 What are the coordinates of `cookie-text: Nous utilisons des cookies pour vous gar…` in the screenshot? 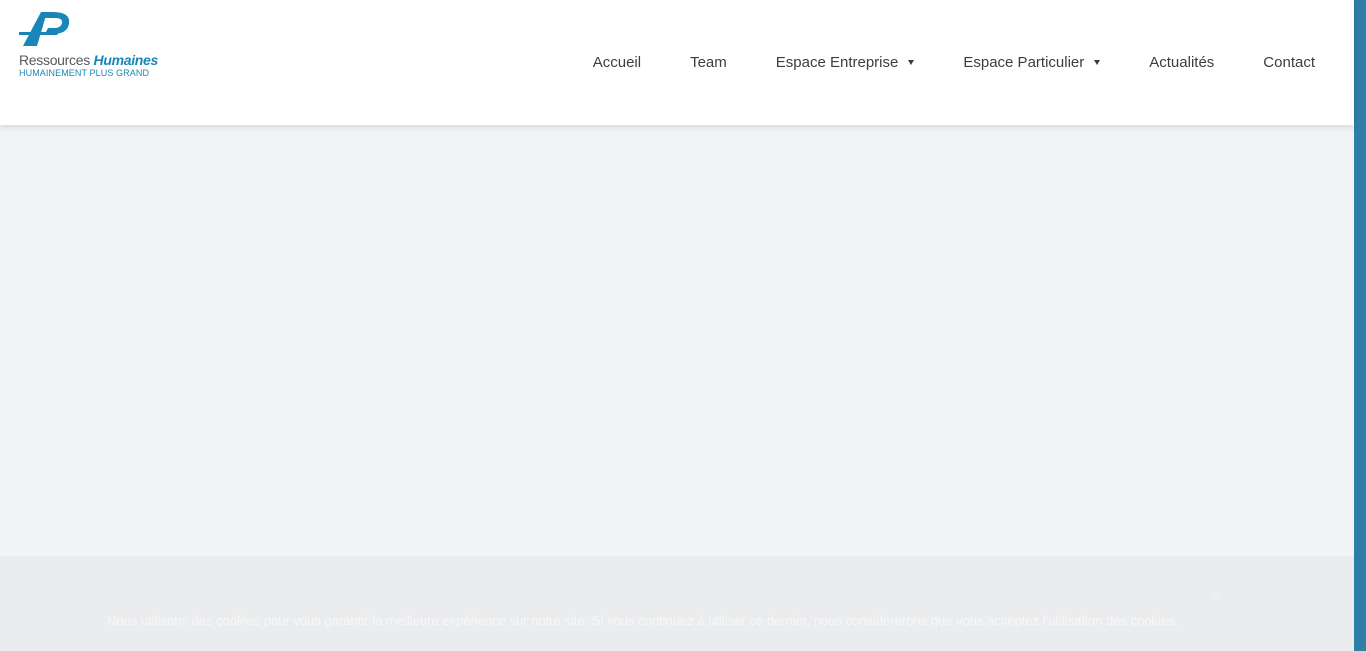 It's located at (643, 620).